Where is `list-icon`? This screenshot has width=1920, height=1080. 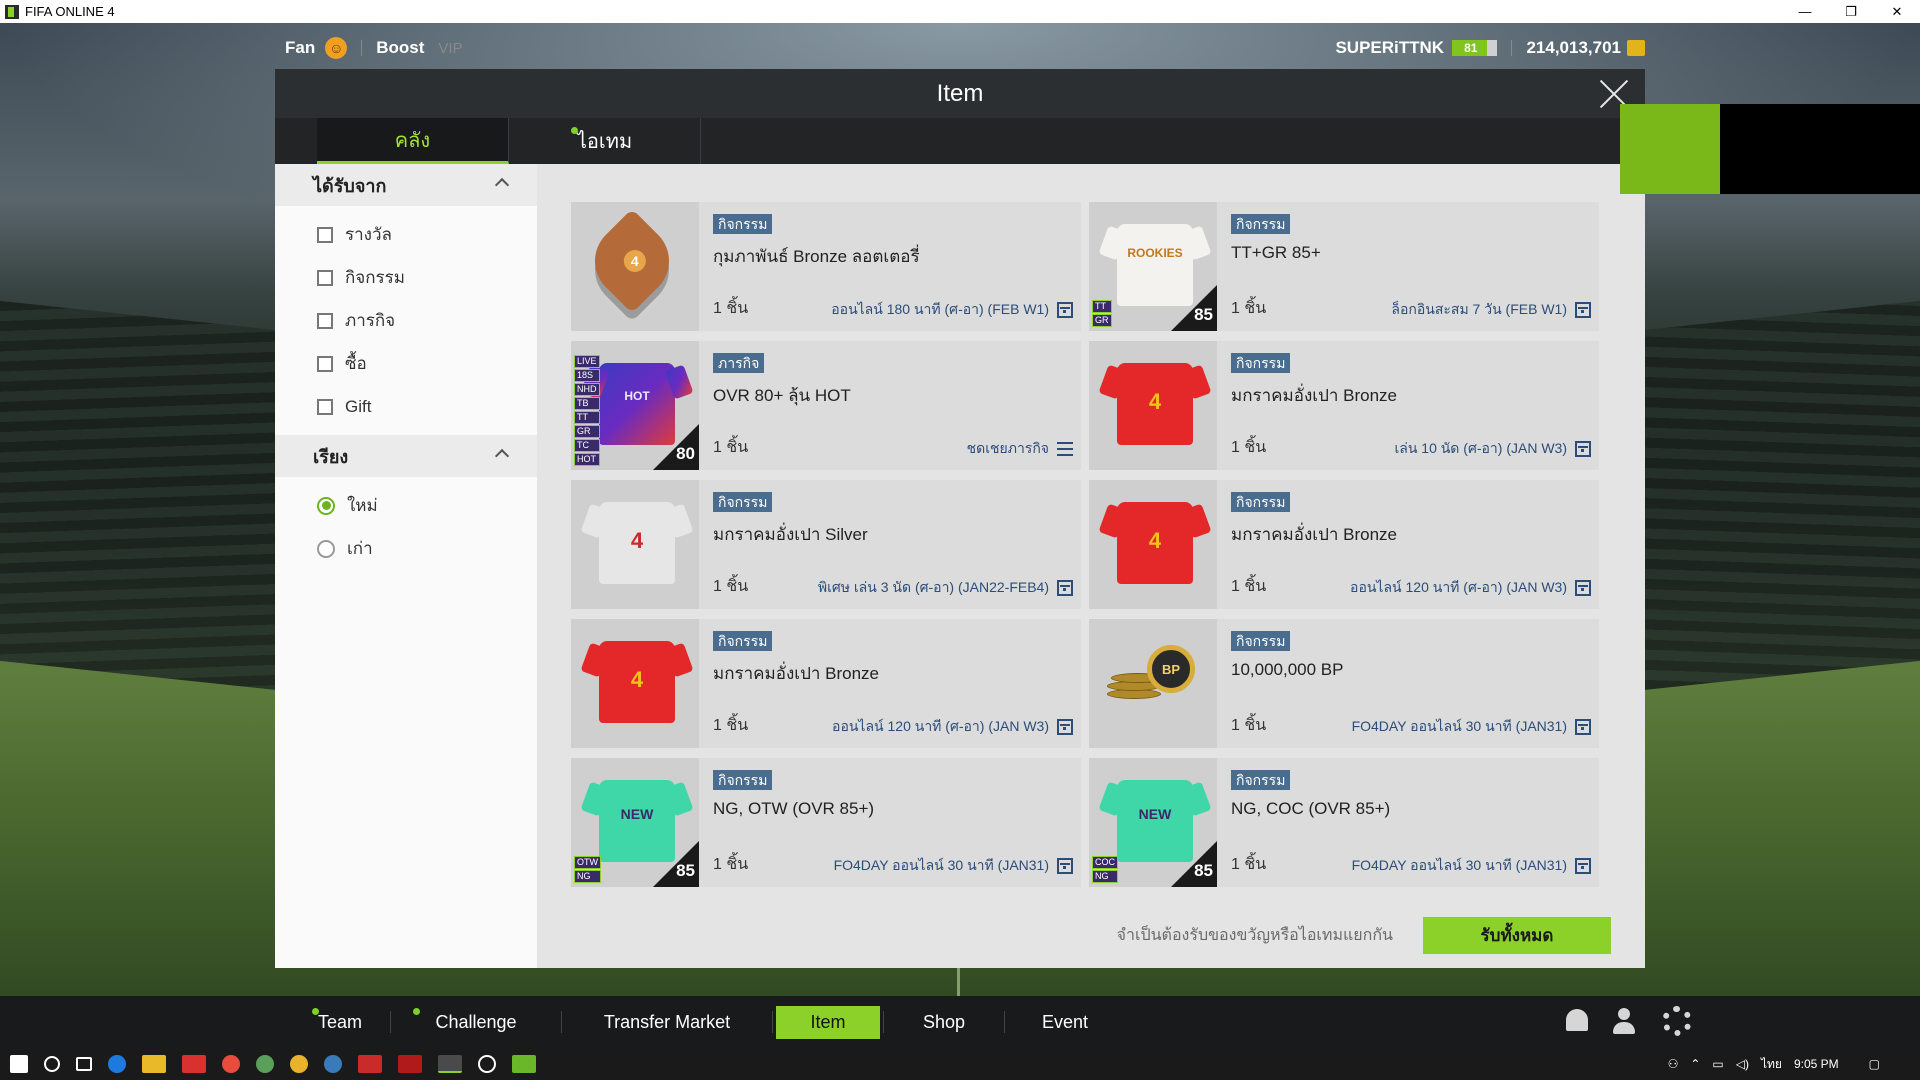
list-icon is located at coordinates (1065, 449).